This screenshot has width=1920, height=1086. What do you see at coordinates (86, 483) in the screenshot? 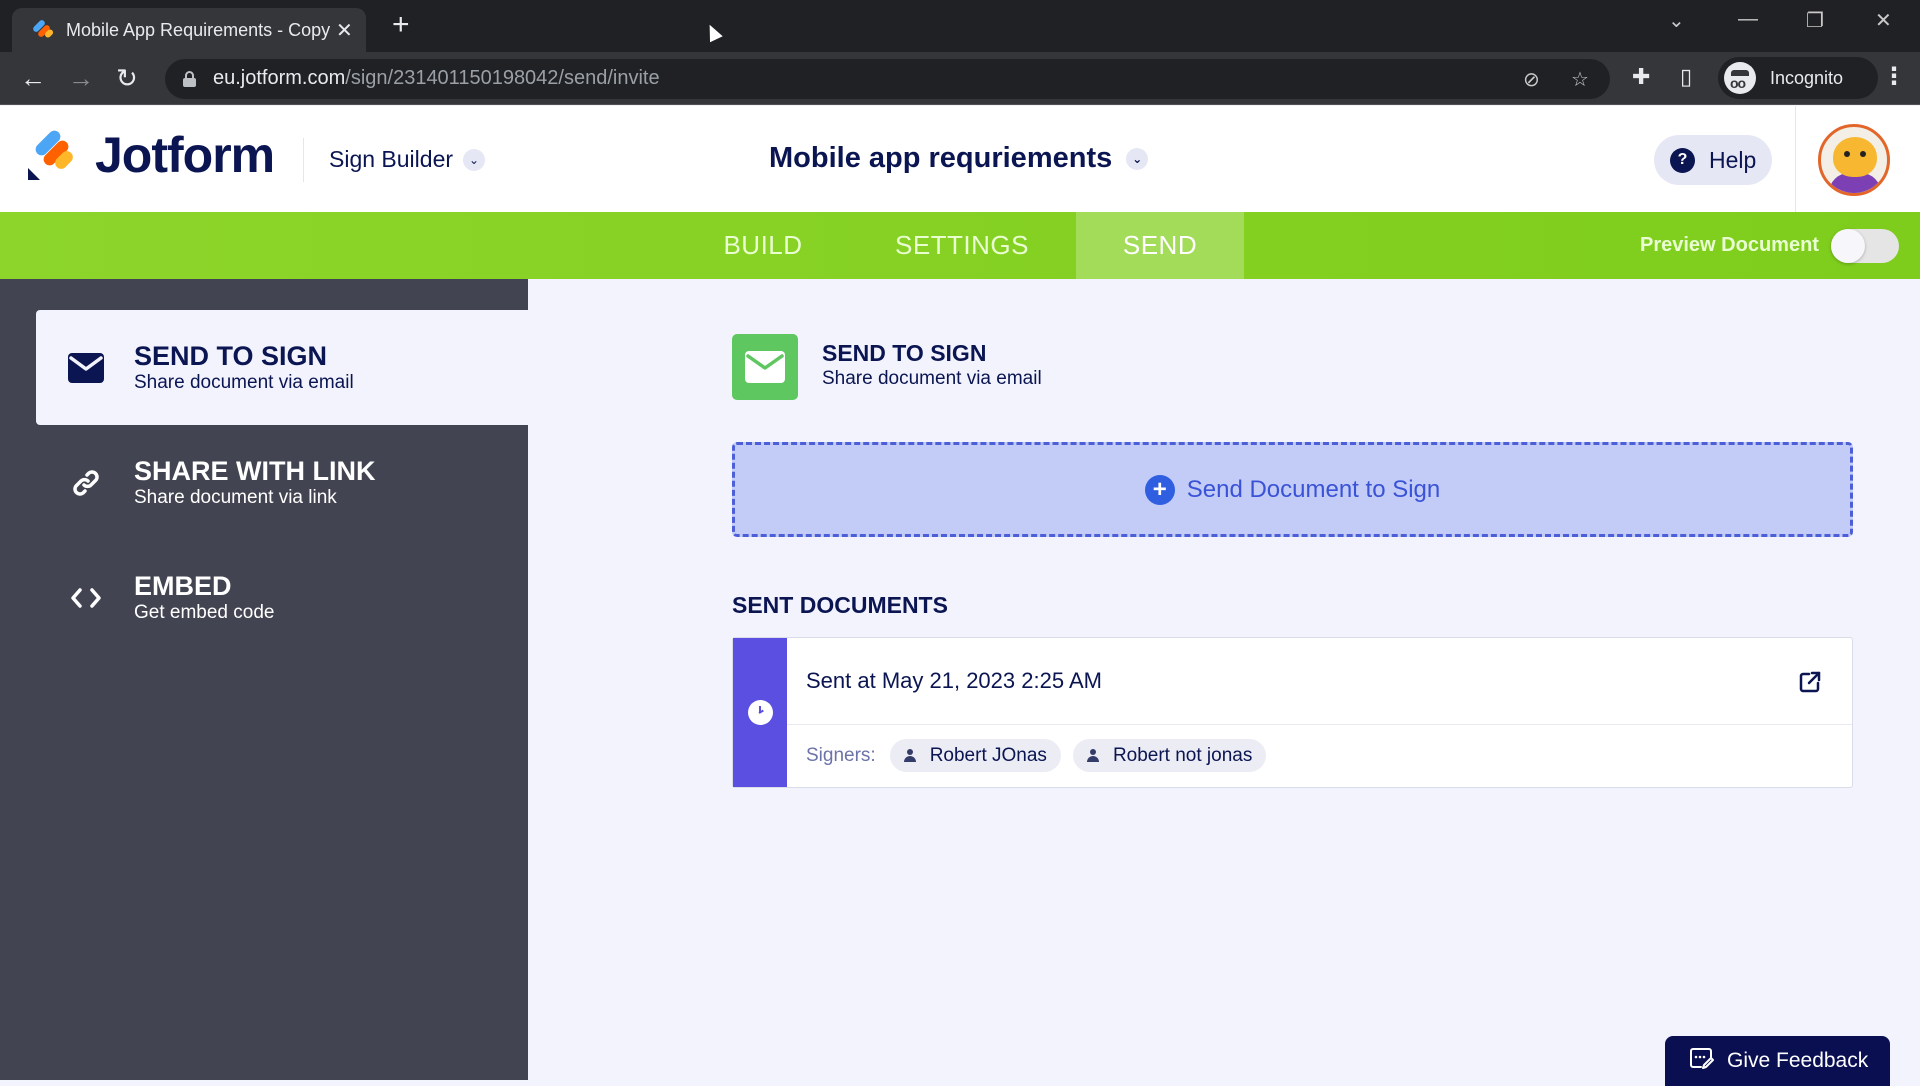
I see `link-icon` at bounding box center [86, 483].